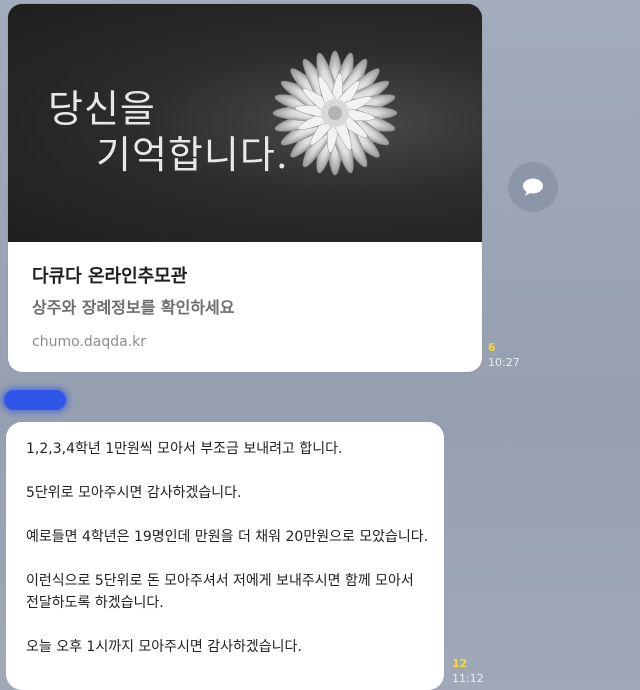 Image resolution: width=640 pixels, height=690 pixels. Describe the element at coordinates (504, 362) in the screenshot. I see `message-time: 10:27` at that location.